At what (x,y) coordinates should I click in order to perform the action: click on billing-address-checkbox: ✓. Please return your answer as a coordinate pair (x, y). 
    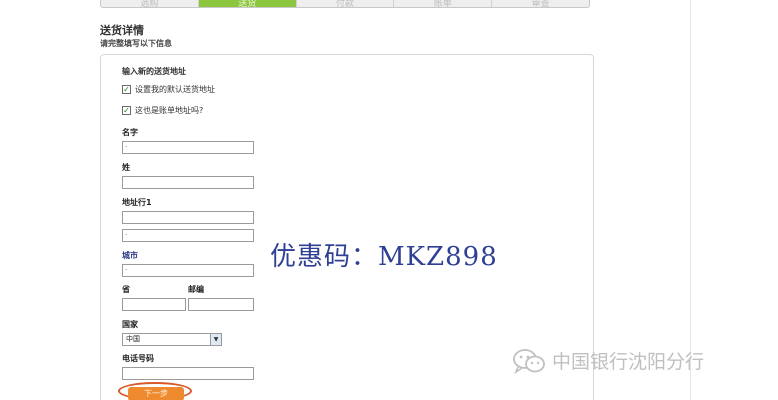
    Looking at the image, I should click on (126, 110).